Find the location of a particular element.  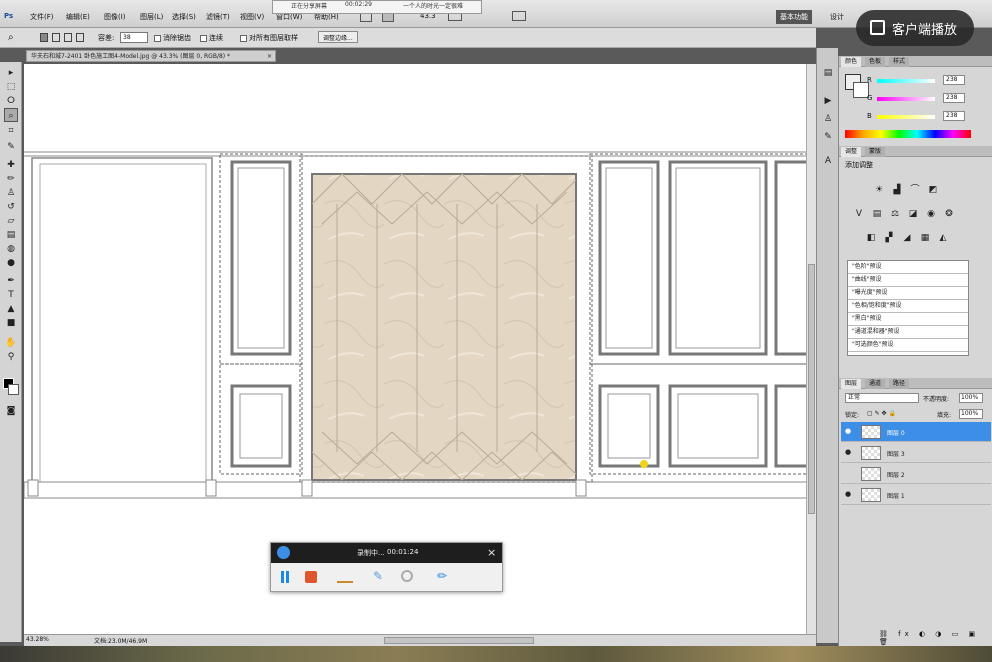

zoom-tool-icon: ⚲ is located at coordinates (11, 357).